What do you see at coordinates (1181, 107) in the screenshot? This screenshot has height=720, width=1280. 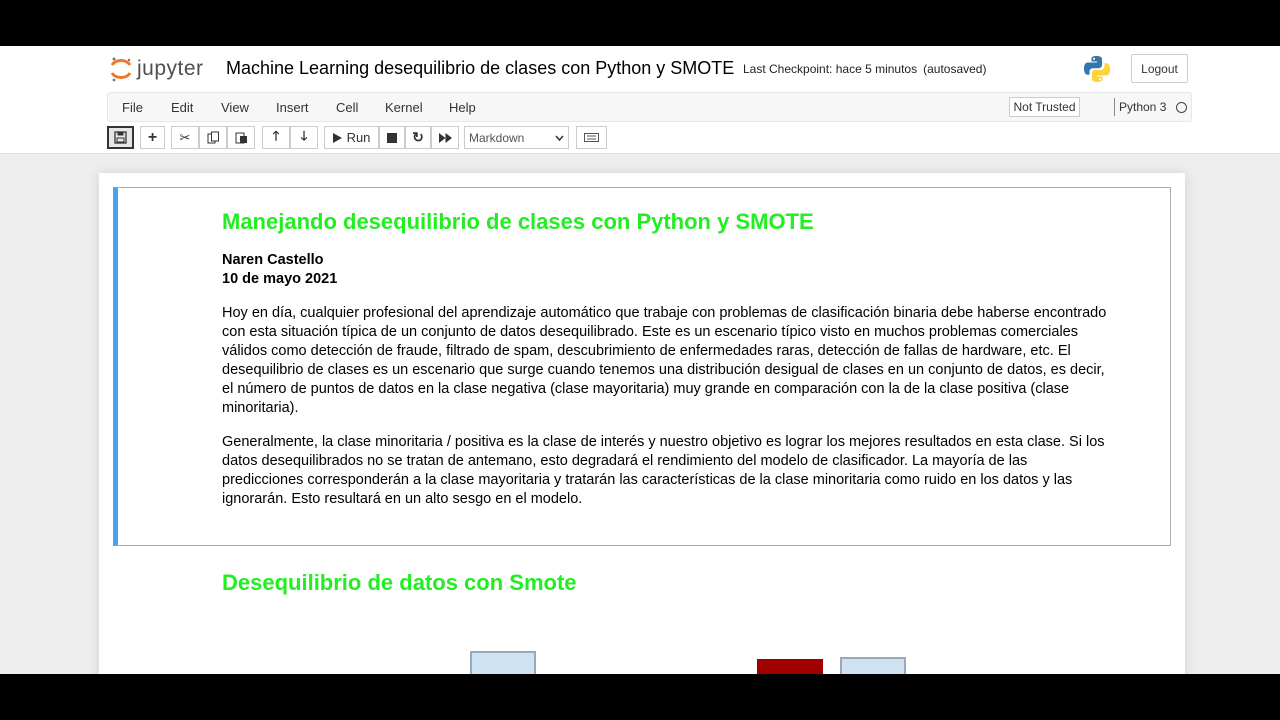 I see `kernel-idle-icon` at bounding box center [1181, 107].